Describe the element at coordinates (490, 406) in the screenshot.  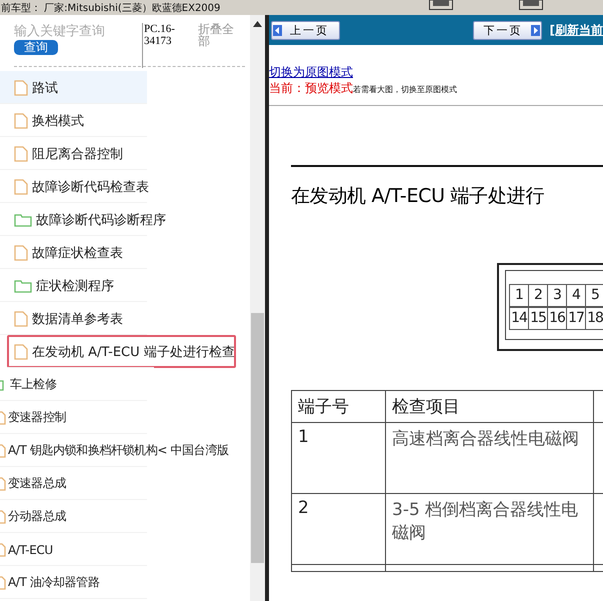
I see `table-header: 检查项目` at that location.